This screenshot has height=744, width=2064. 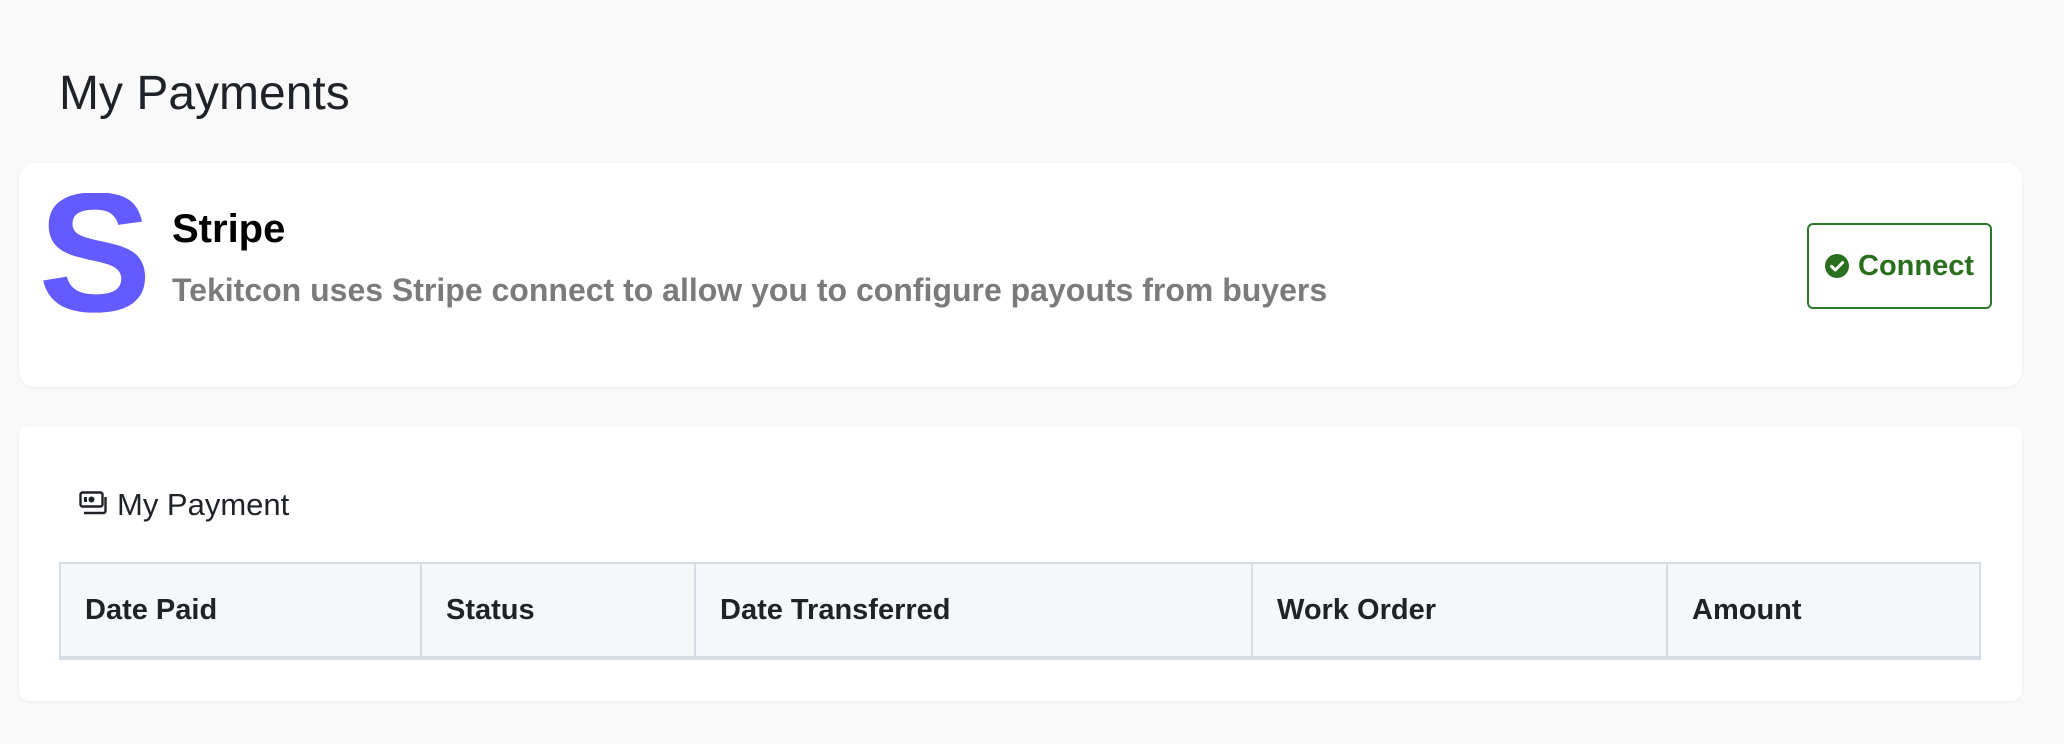 I want to click on connect-button: Connect, so click(x=1899, y=266).